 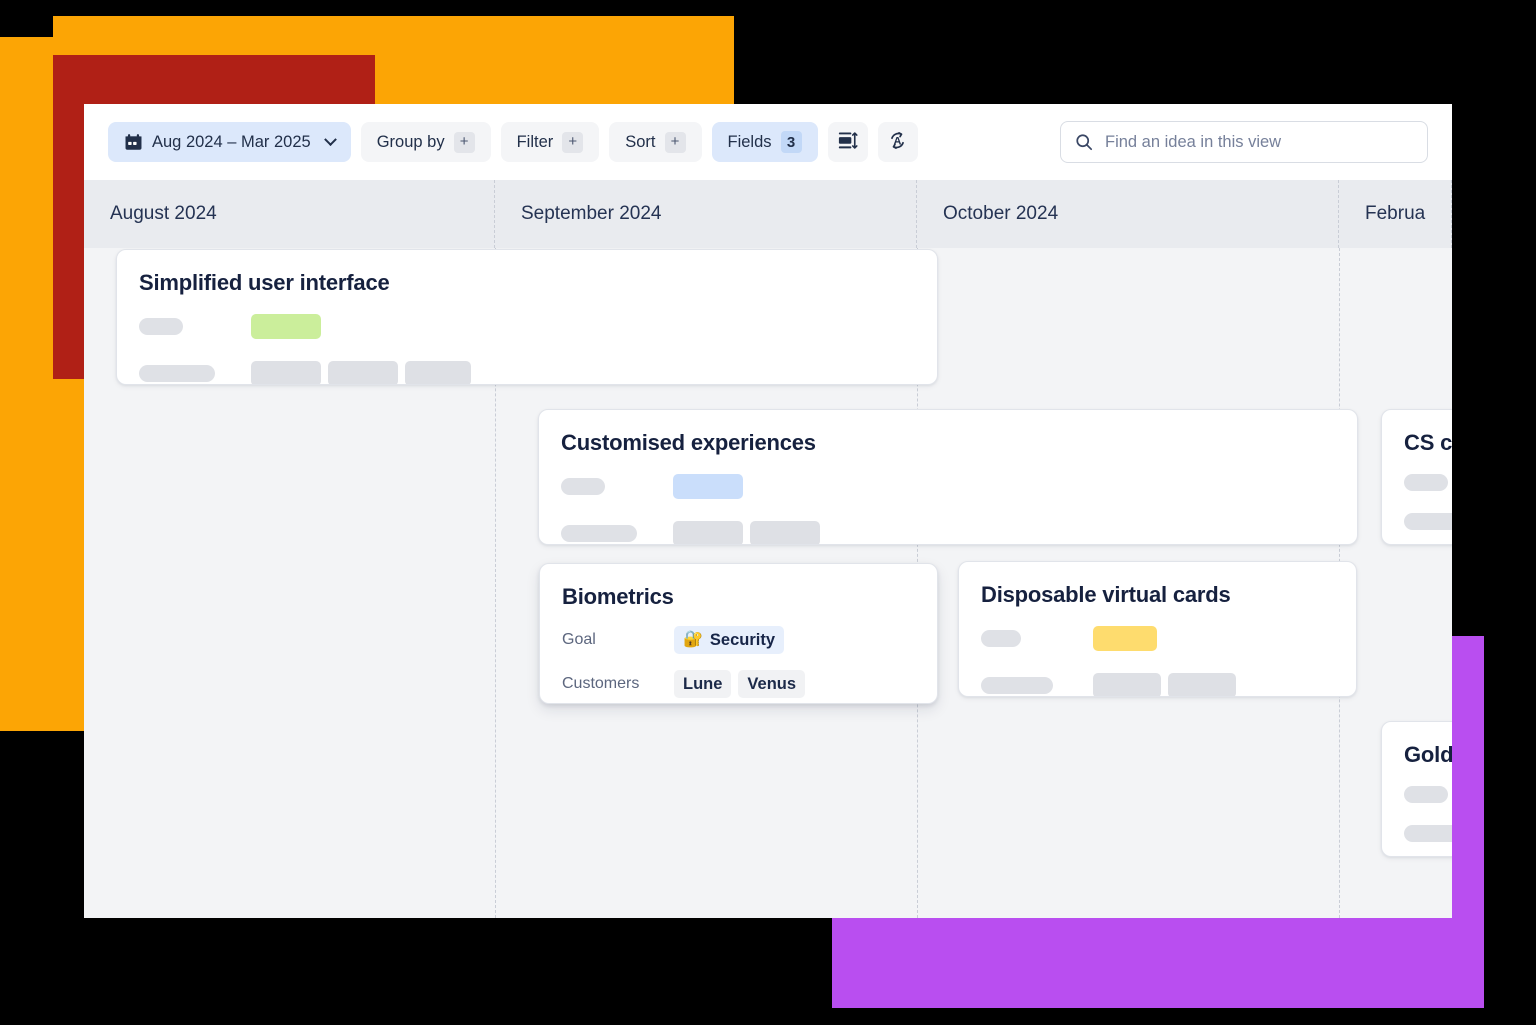 I want to click on timeline-column-header: September 2024, so click(x=706, y=214).